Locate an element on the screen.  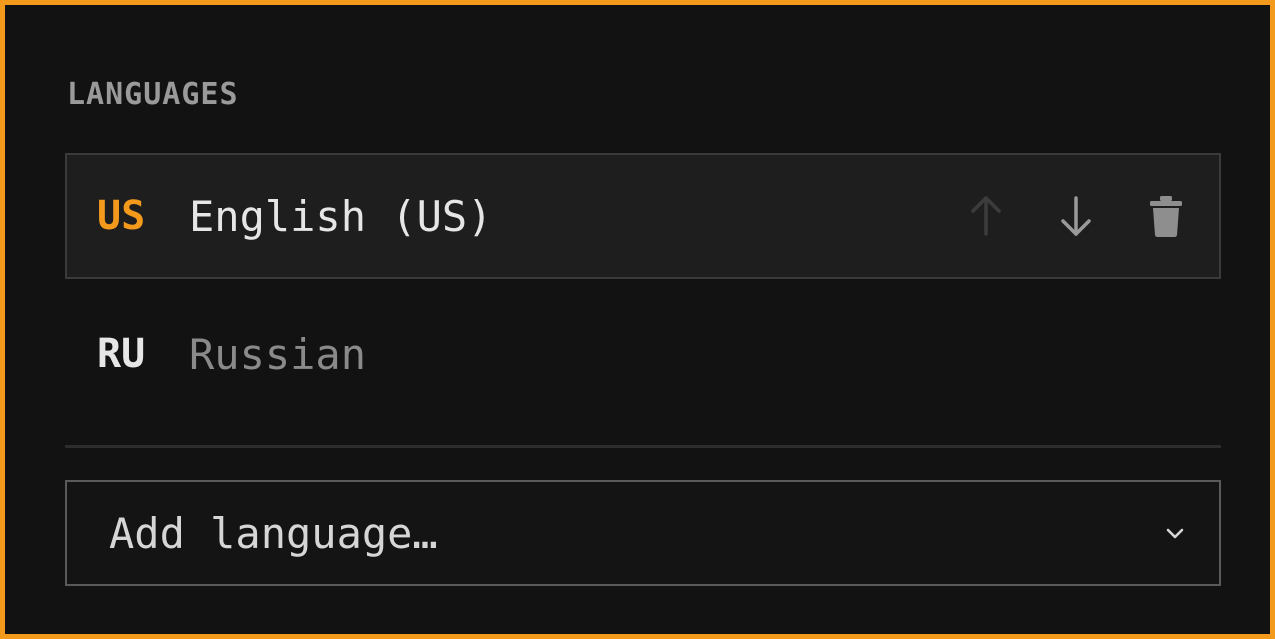
arrow-down-icon is located at coordinates (1076, 216).